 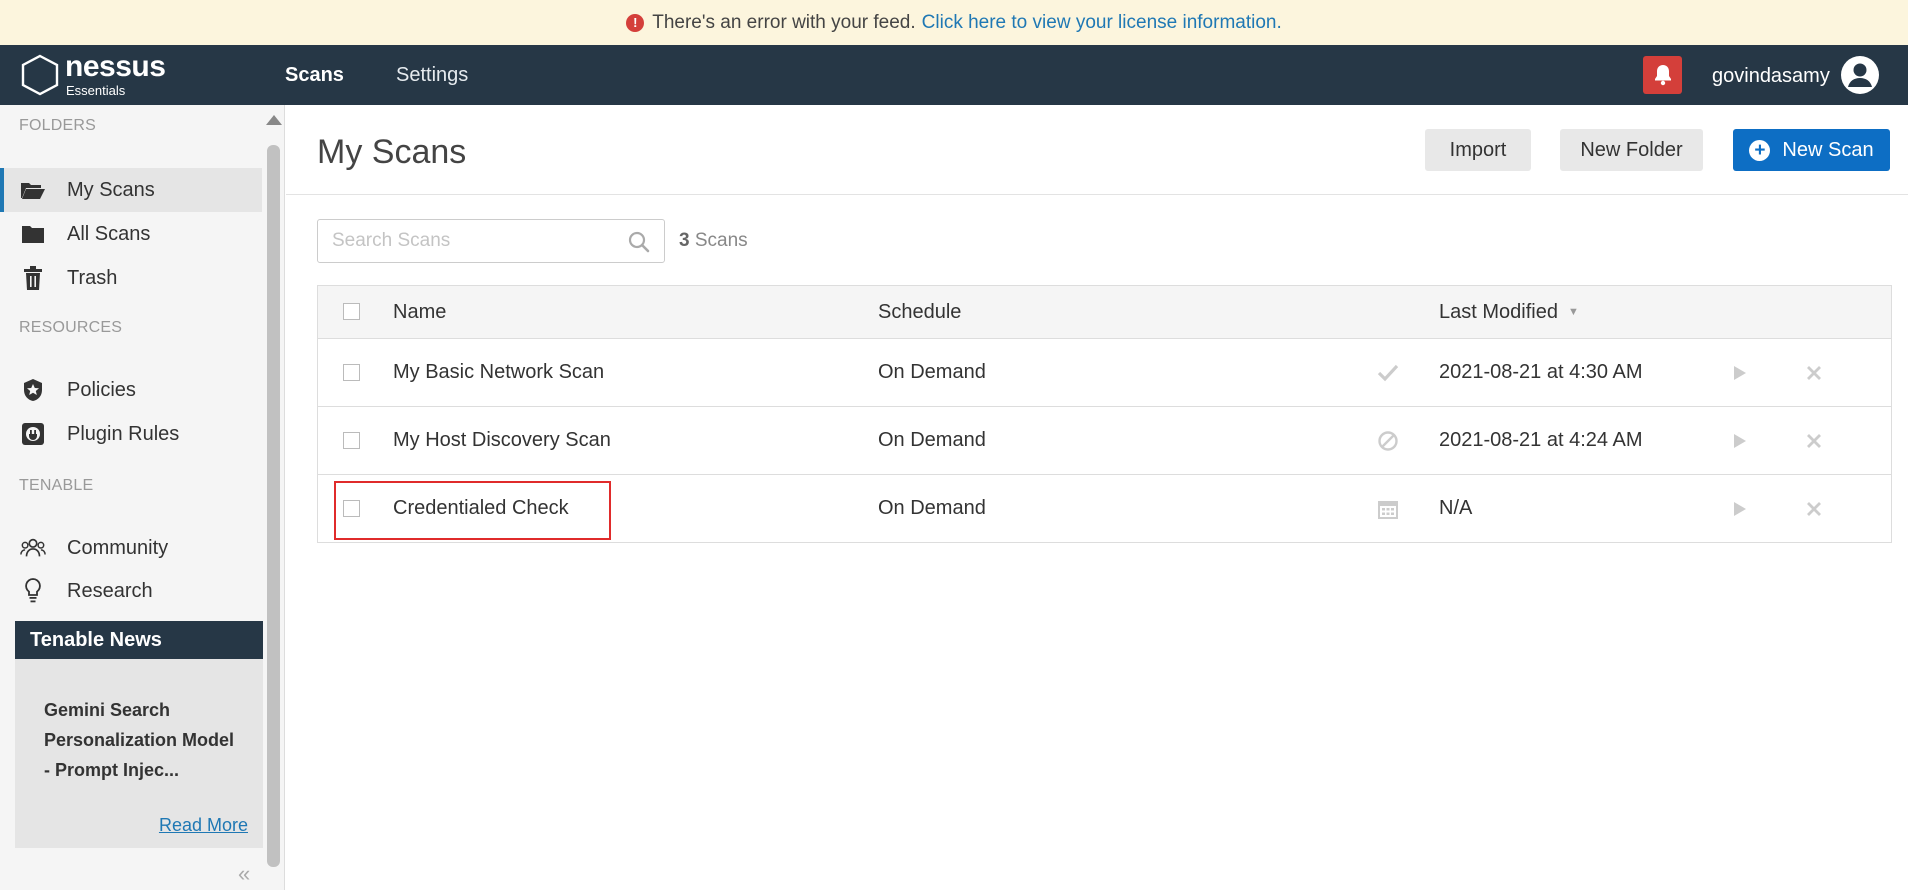 I want to click on lightbulb-icon, so click(x=33, y=591).